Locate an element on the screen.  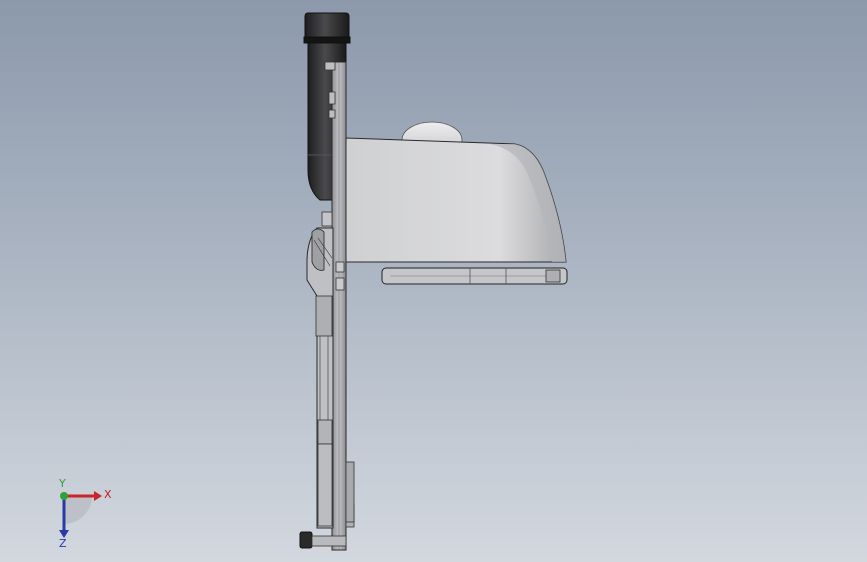
y-axis-label: Y is located at coordinates (62, 484).